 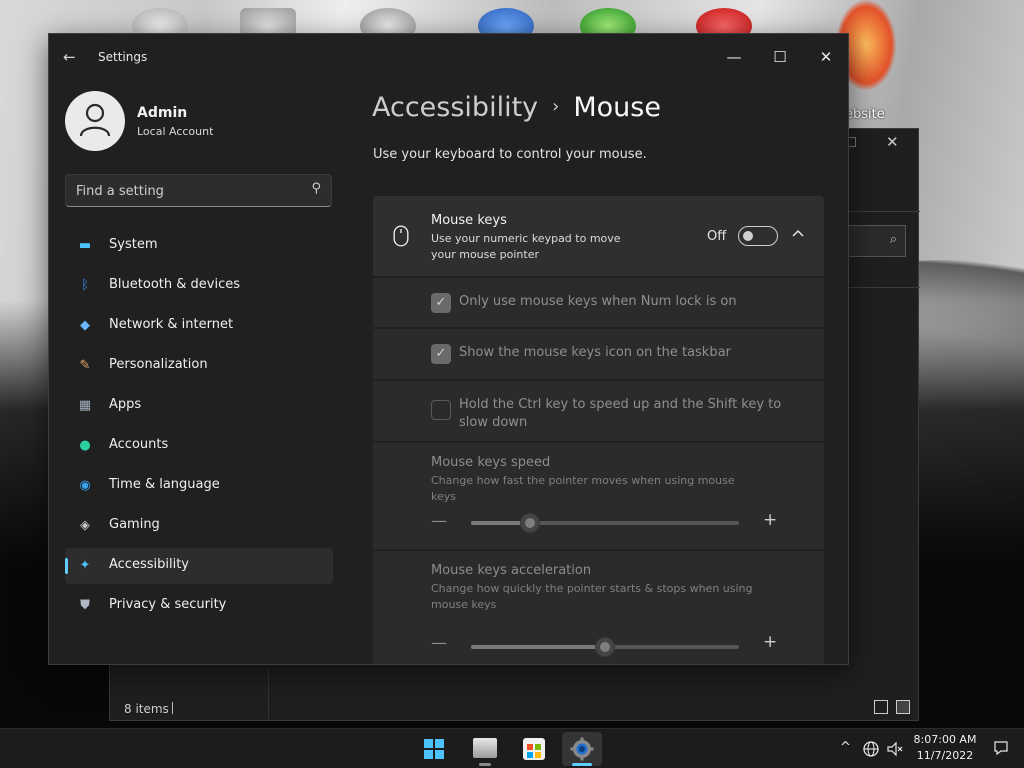 I want to click on account-type: Local Account, so click(x=175, y=131).